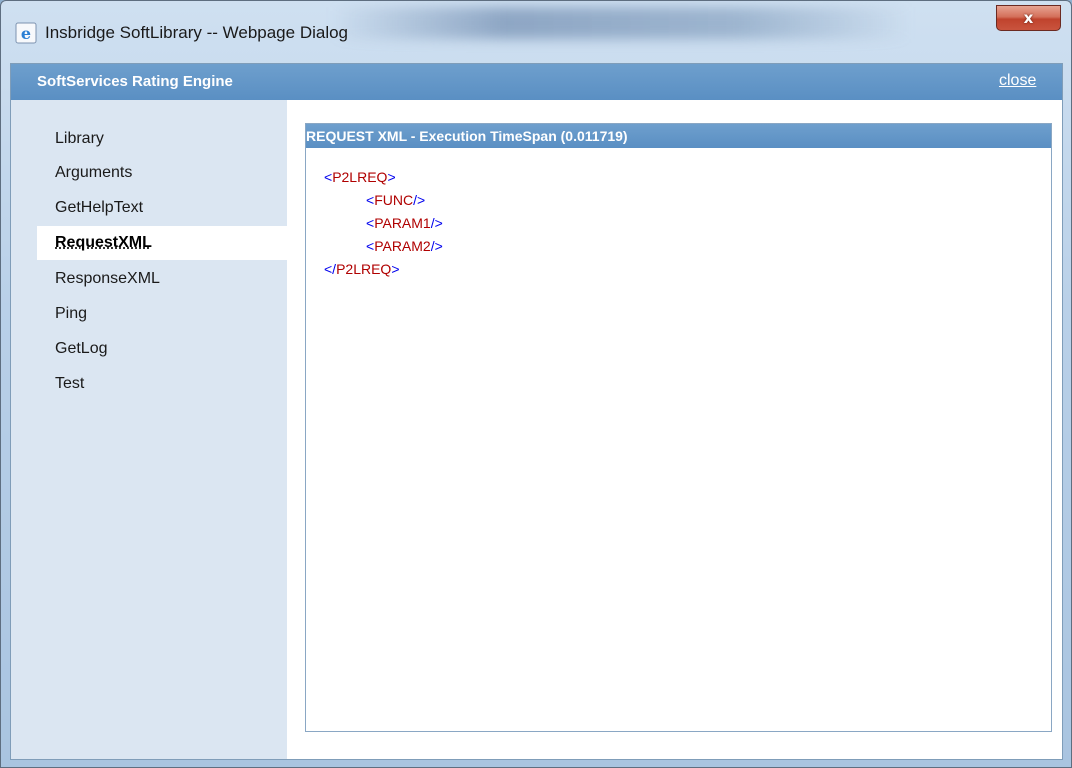 The height and width of the screenshot is (768, 1072). What do you see at coordinates (162, 243) in the screenshot?
I see `sidebar-item-requestxml: RequestXML` at bounding box center [162, 243].